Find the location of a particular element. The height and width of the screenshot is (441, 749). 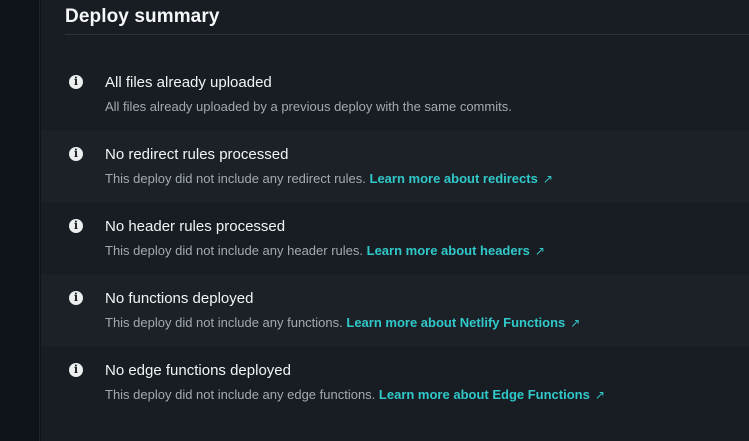

learn-more-headers-link: Learn more about headers ↗ is located at coordinates (456, 250).